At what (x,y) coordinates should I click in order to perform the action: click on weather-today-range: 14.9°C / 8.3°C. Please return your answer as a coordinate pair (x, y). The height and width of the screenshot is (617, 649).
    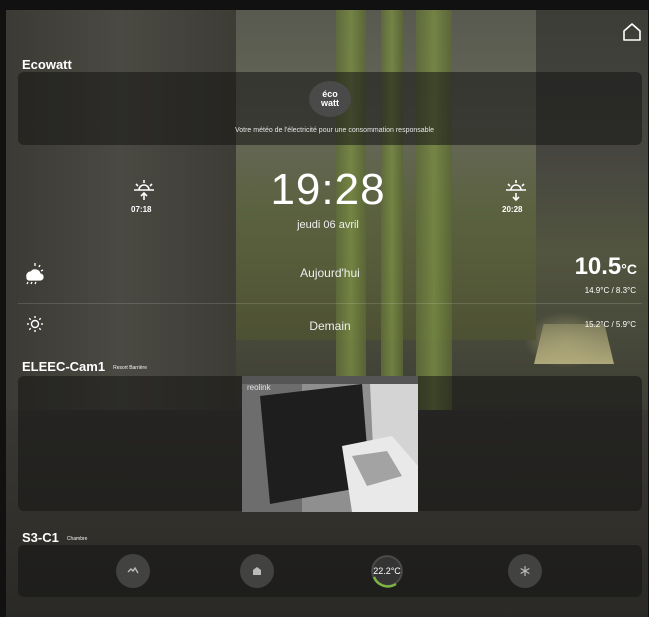
    Looking at the image, I should click on (610, 290).